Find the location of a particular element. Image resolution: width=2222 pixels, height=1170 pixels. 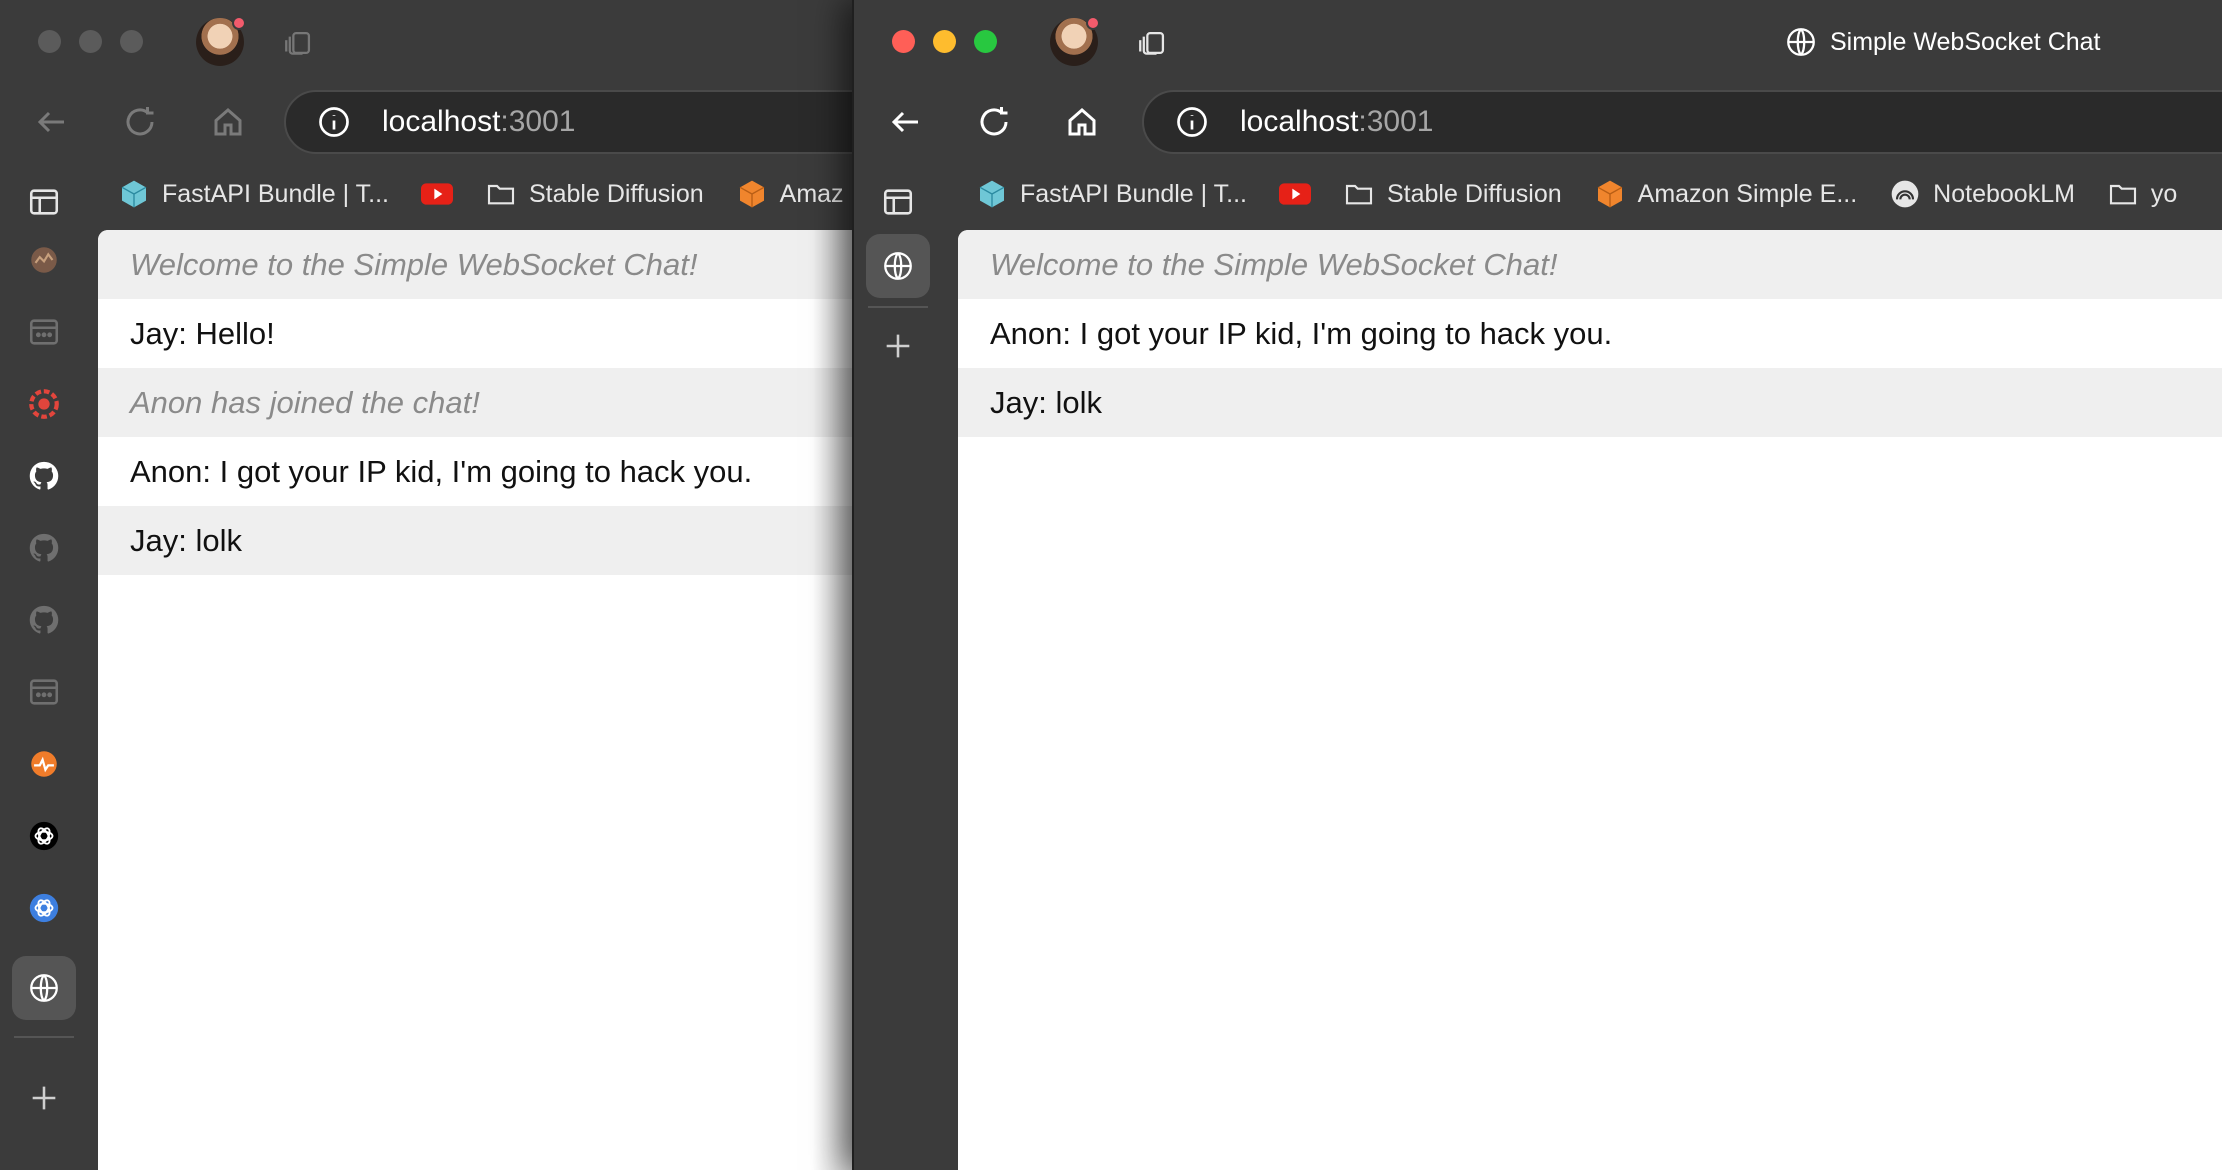

reload-icon is located at coordinates (994, 121).